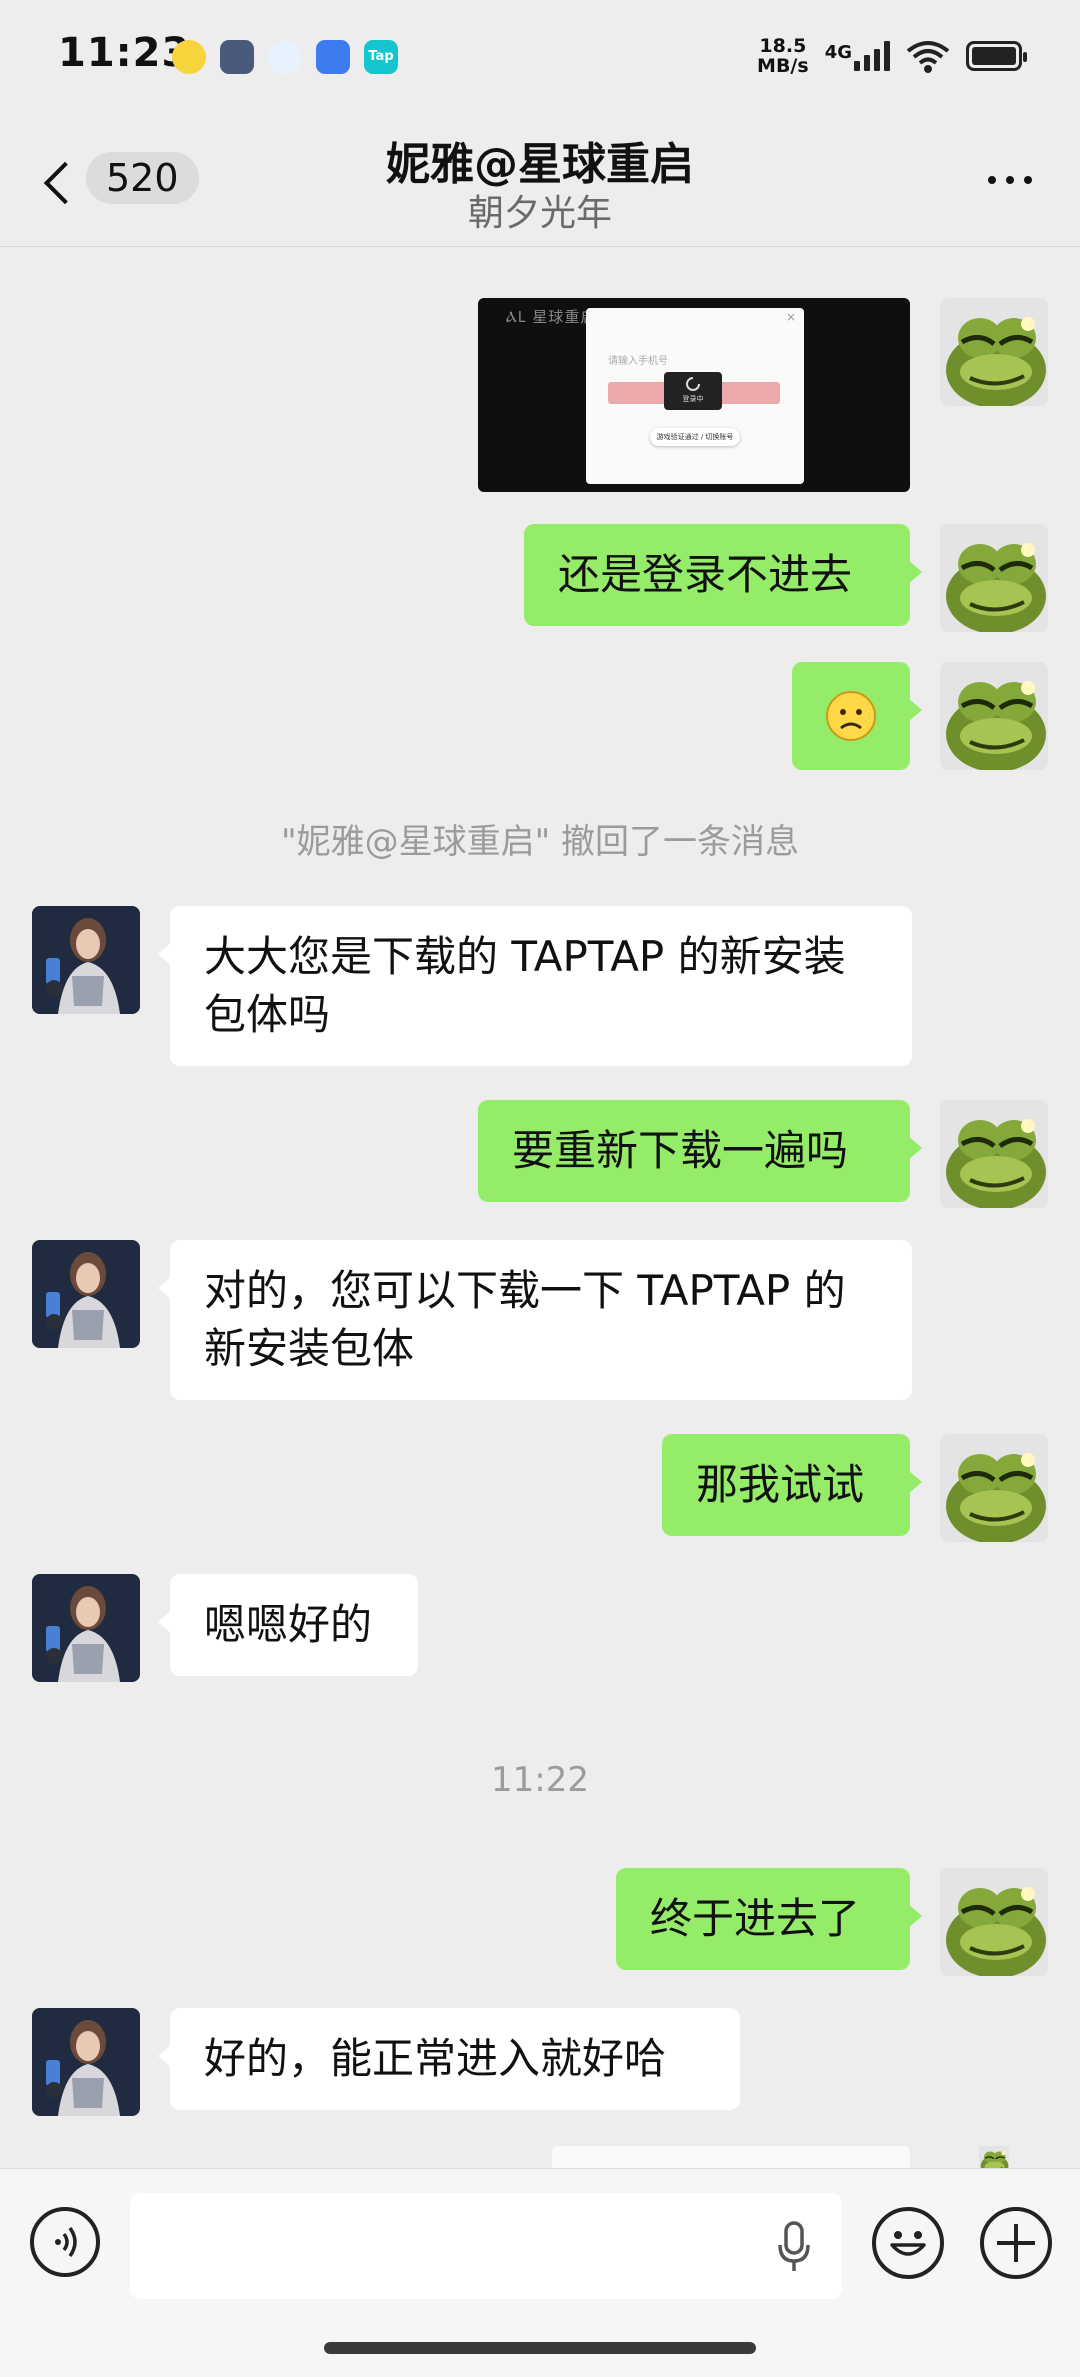  Describe the element at coordinates (237, 57) in the screenshot. I see `game-icon` at that location.